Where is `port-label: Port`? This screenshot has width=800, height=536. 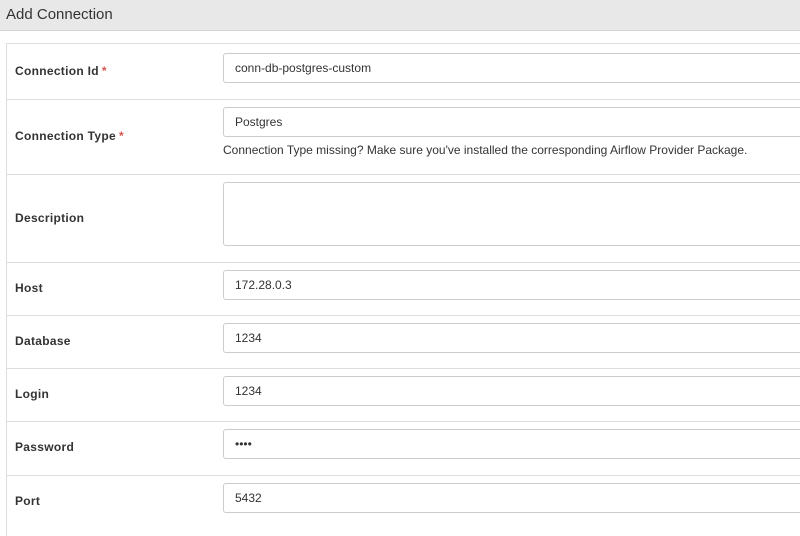
port-label: Port is located at coordinates (28, 501).